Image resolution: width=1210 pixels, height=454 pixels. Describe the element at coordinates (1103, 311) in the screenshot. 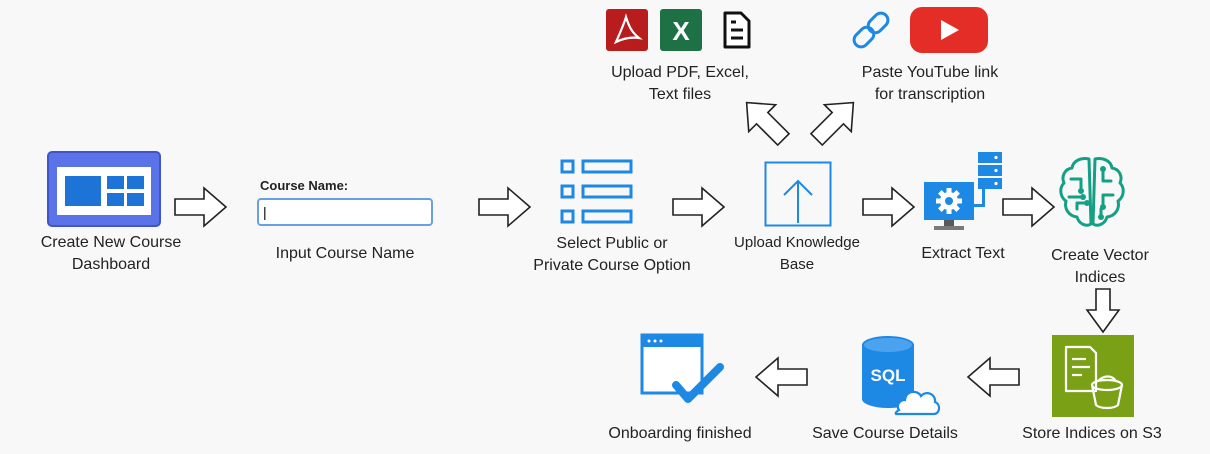

I see `flow-arrow-down` at that location.